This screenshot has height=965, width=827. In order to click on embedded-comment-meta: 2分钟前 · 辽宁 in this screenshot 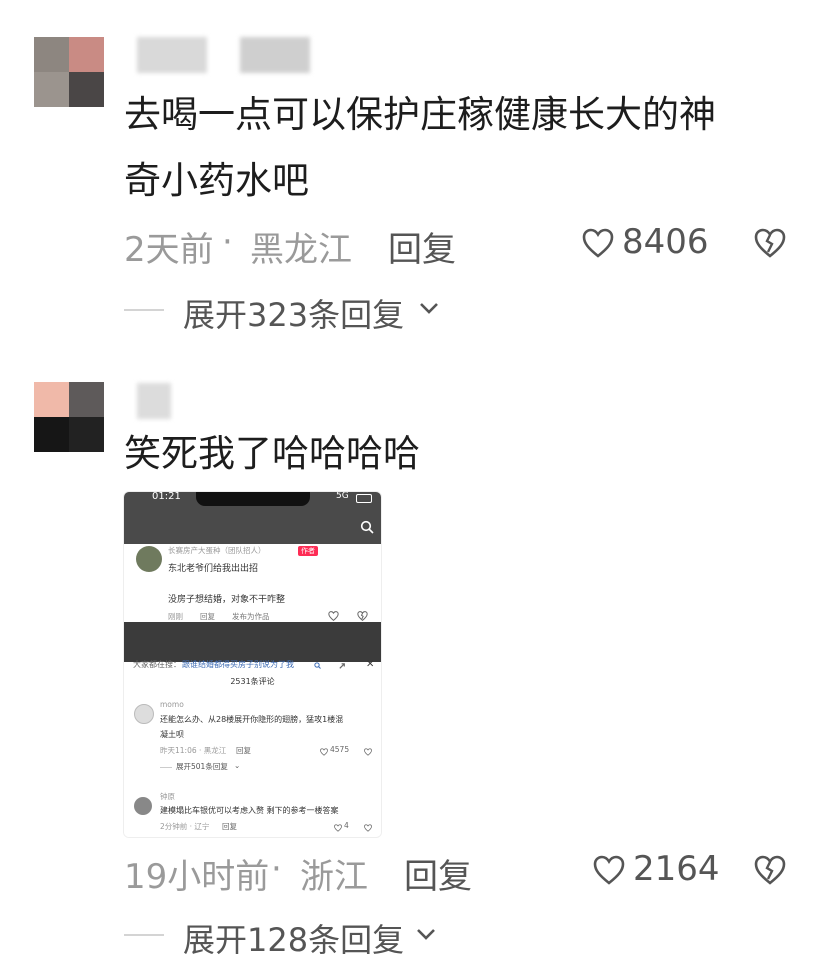, I will do `click(185, 826)`.